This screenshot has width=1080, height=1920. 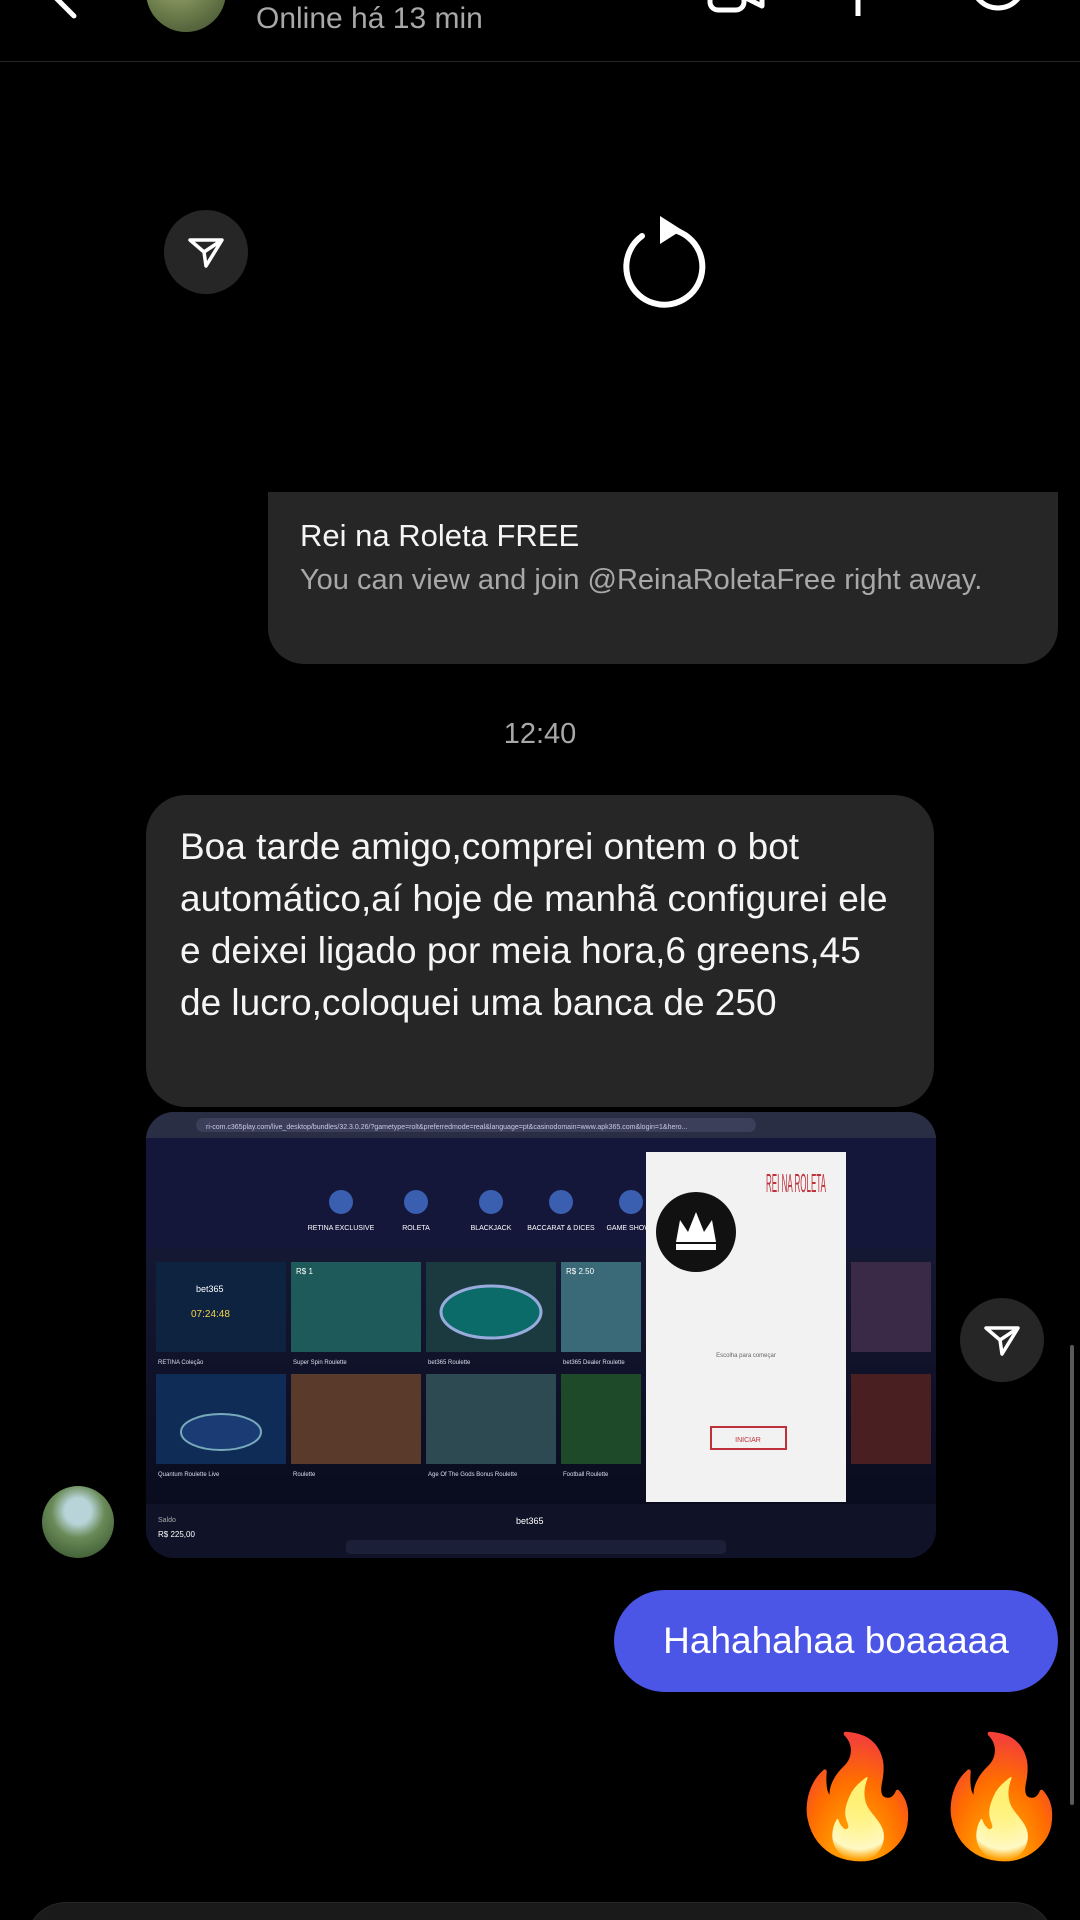 What do you see at coordinates (186, 16) in the screenshot?
I see `contact-avatar` at bounding box center [186, 16].